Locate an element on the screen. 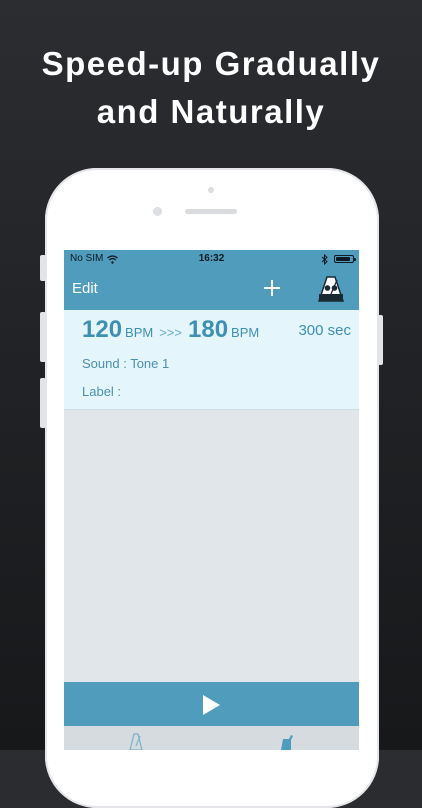 The width and height of the screenshot is (422, 808). bluetooth-icon is located at coordinates (324, 259).